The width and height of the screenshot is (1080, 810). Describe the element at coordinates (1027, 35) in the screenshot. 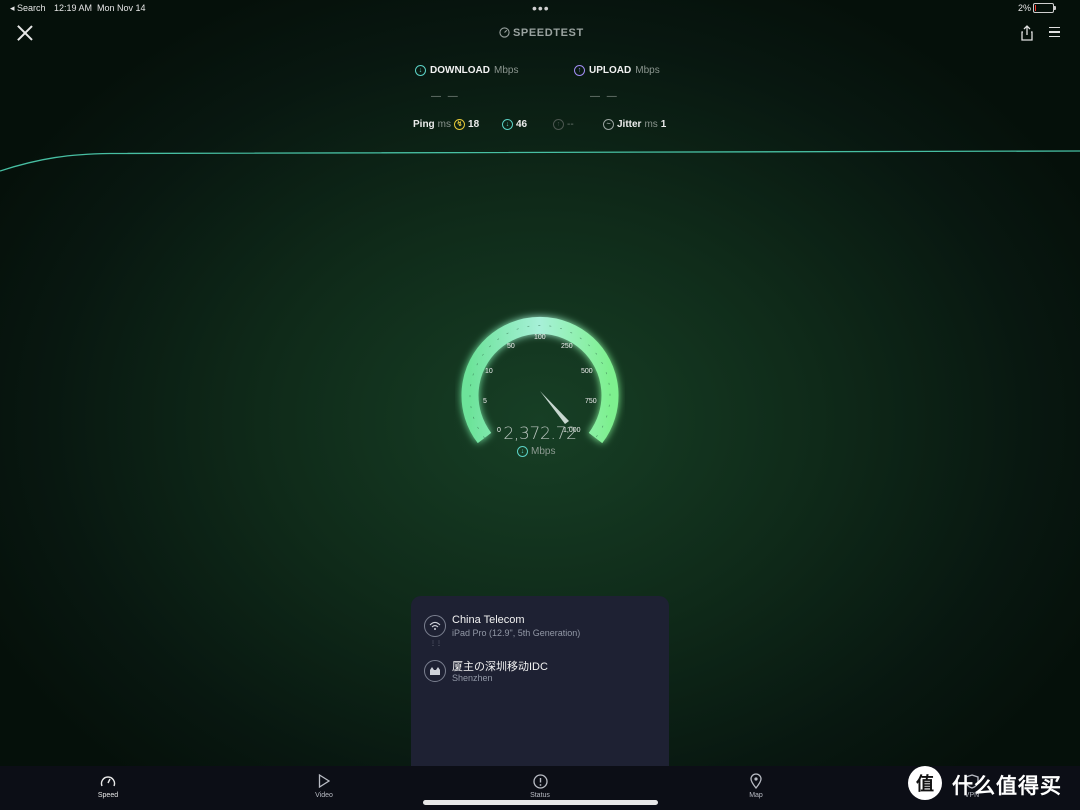

I see `share-icon` at that location.